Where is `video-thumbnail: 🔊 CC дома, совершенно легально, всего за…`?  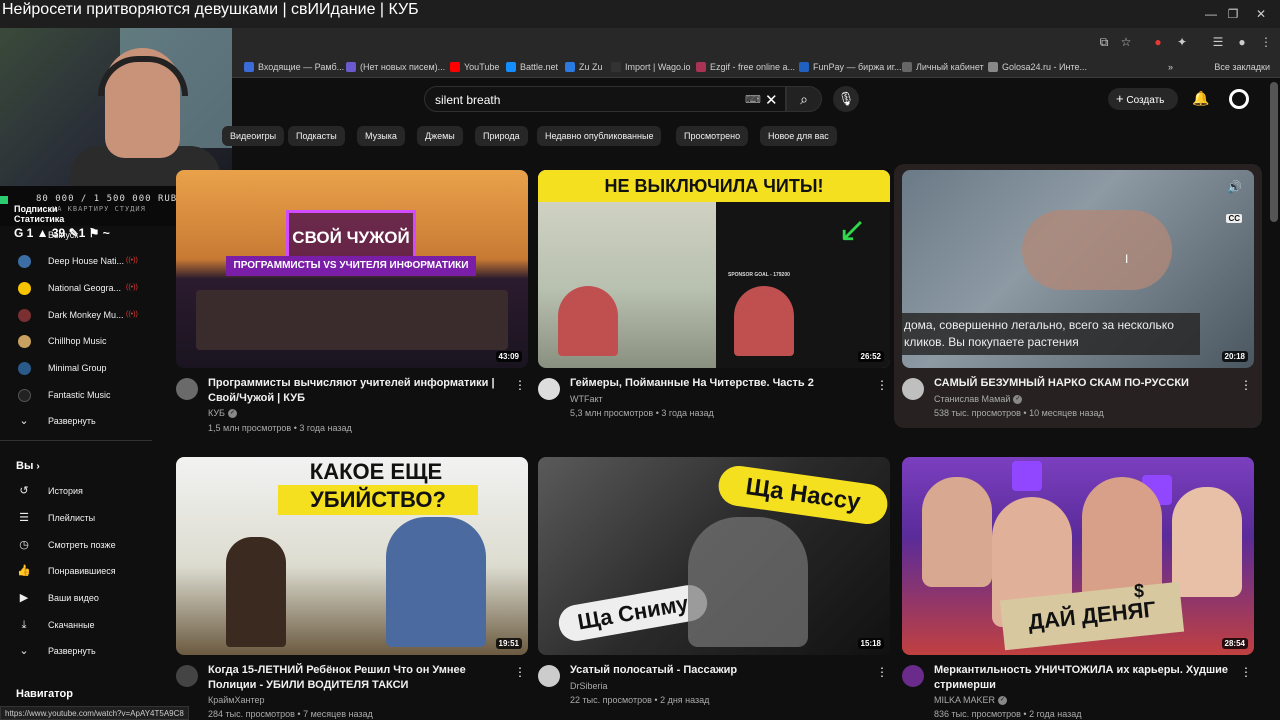 video-thumbnail: 🔊 CC дома, совершенно легально, всего за… is located at coordinates (1078, 269).